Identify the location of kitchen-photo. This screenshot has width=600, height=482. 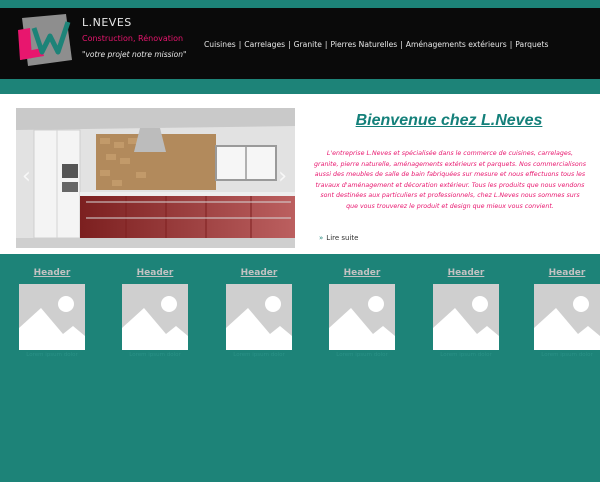
(155, 178).